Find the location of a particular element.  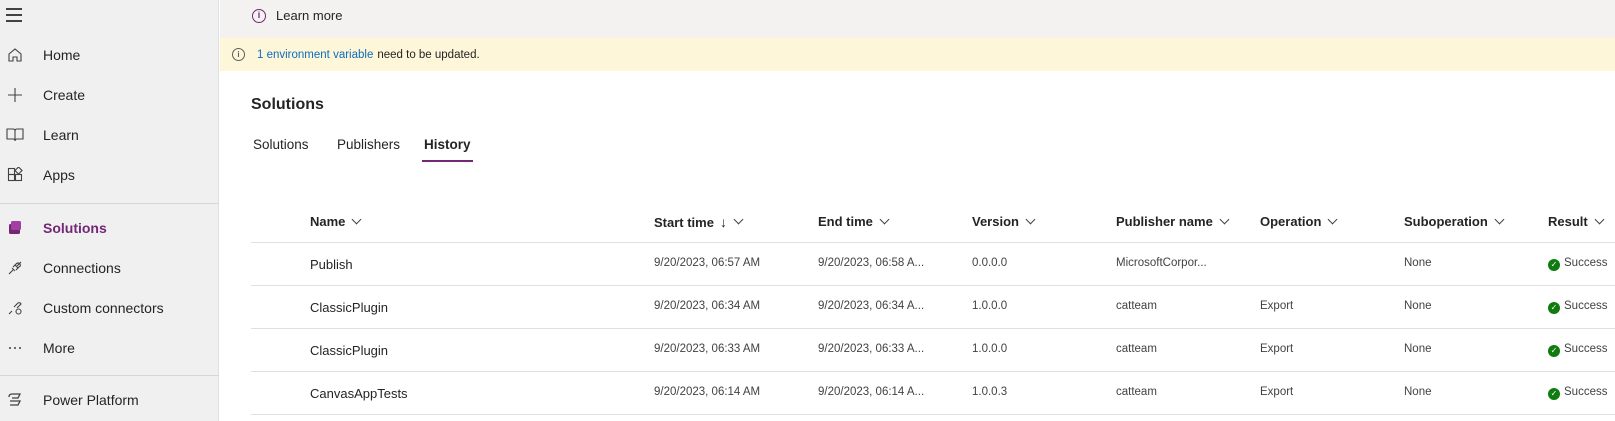

page-title: Solutions is located at coordinates (287, 104).